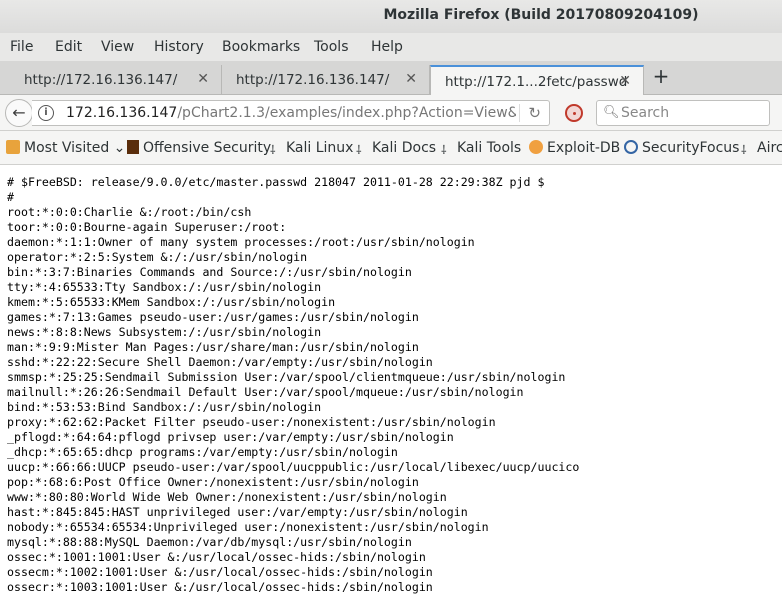  Describe the element at coordinates (320, 148) in the screenshot. I see `bookmark-label: Kali Linux` at that location.